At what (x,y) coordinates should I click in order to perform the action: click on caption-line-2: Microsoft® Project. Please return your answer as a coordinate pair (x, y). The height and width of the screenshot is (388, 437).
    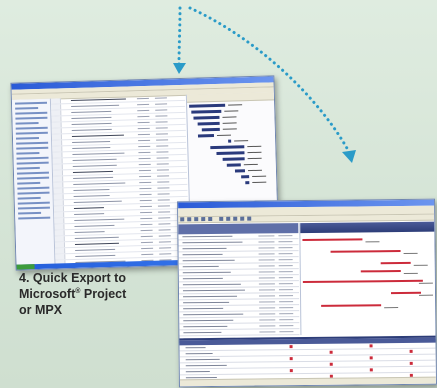
    Looking at the image, I should click on (99, 294).